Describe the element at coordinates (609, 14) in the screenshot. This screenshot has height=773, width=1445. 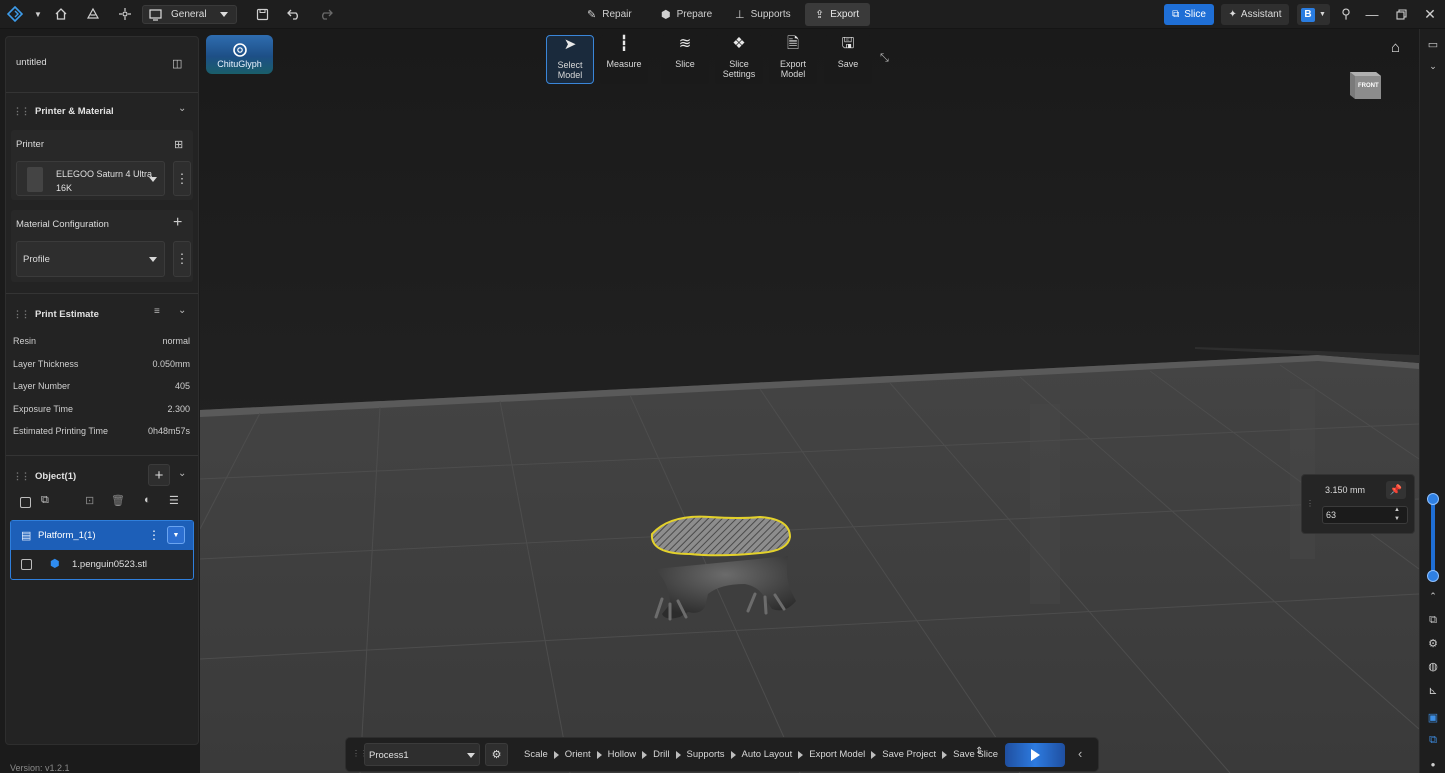
I see `tab-repair: ✎ Repair` at that location.